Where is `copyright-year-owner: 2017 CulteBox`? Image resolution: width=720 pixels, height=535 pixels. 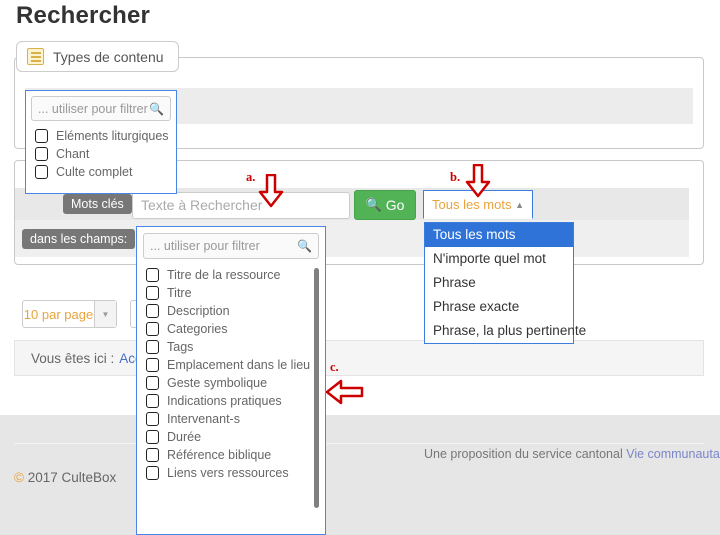 copyright-year-owner: 2017 CulteBox is located at coordinates (72, 477).